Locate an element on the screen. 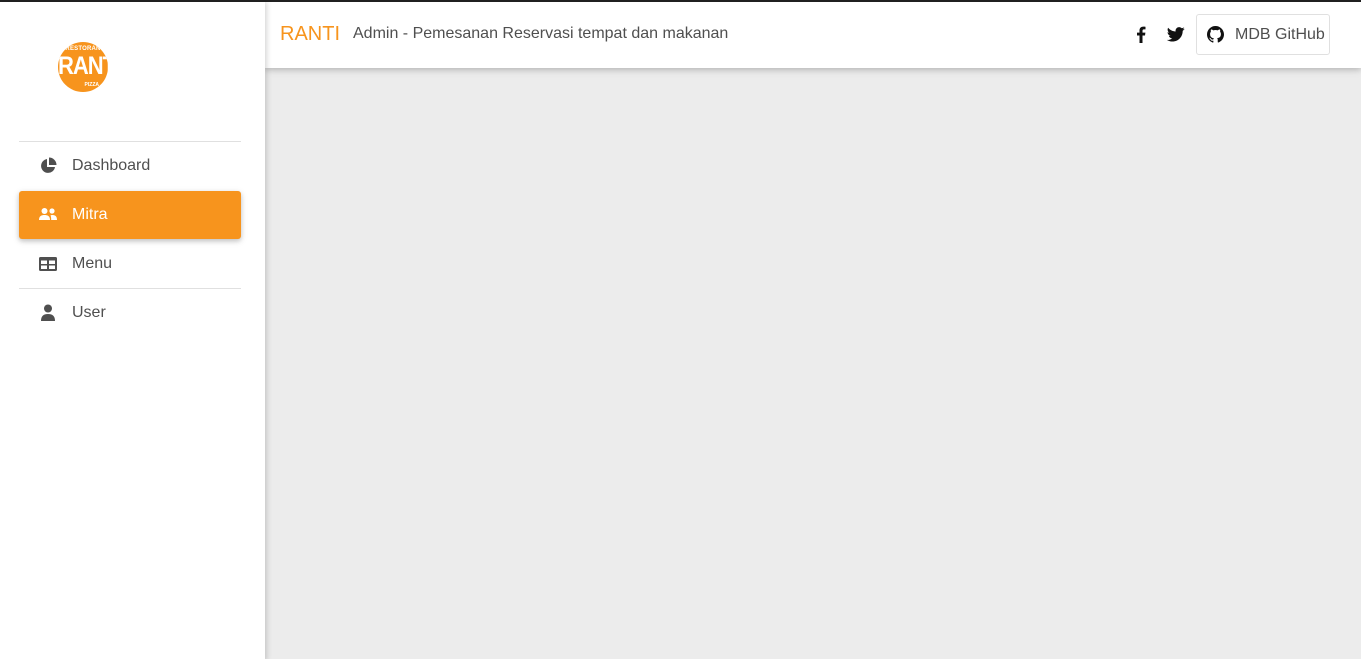  sidebar-item-label: Mitra is located at coordinates (90, 214).